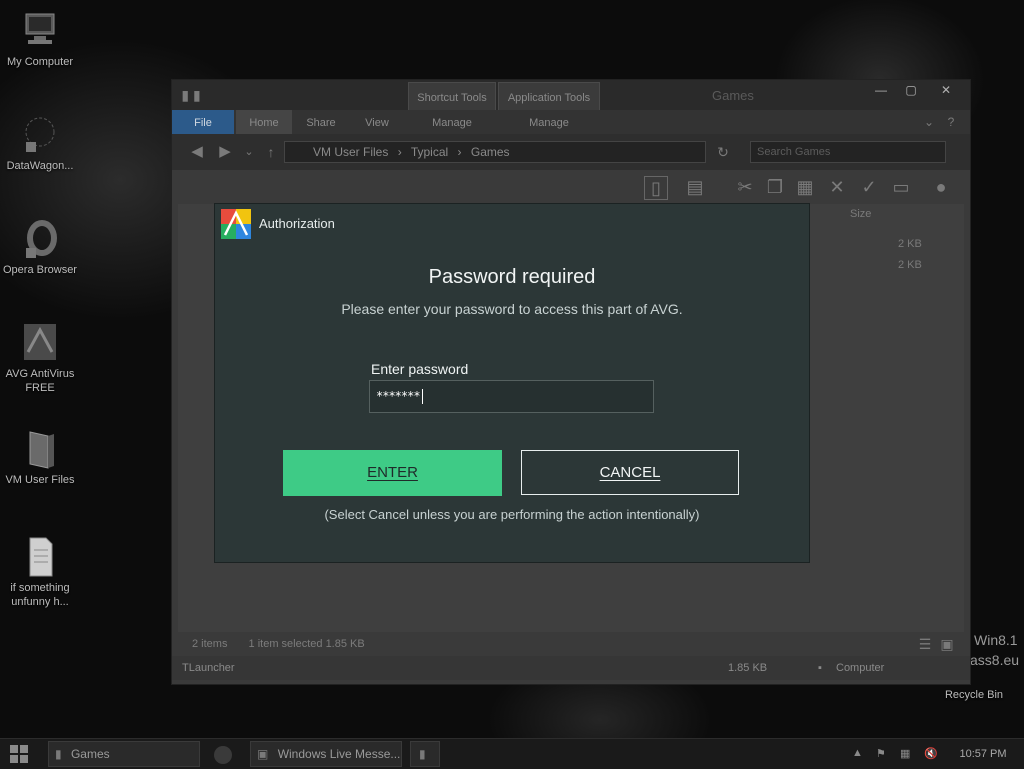 The image size is (1024, 769). I want to click on cancel-button-label: CANCEL, so click(630, 472).